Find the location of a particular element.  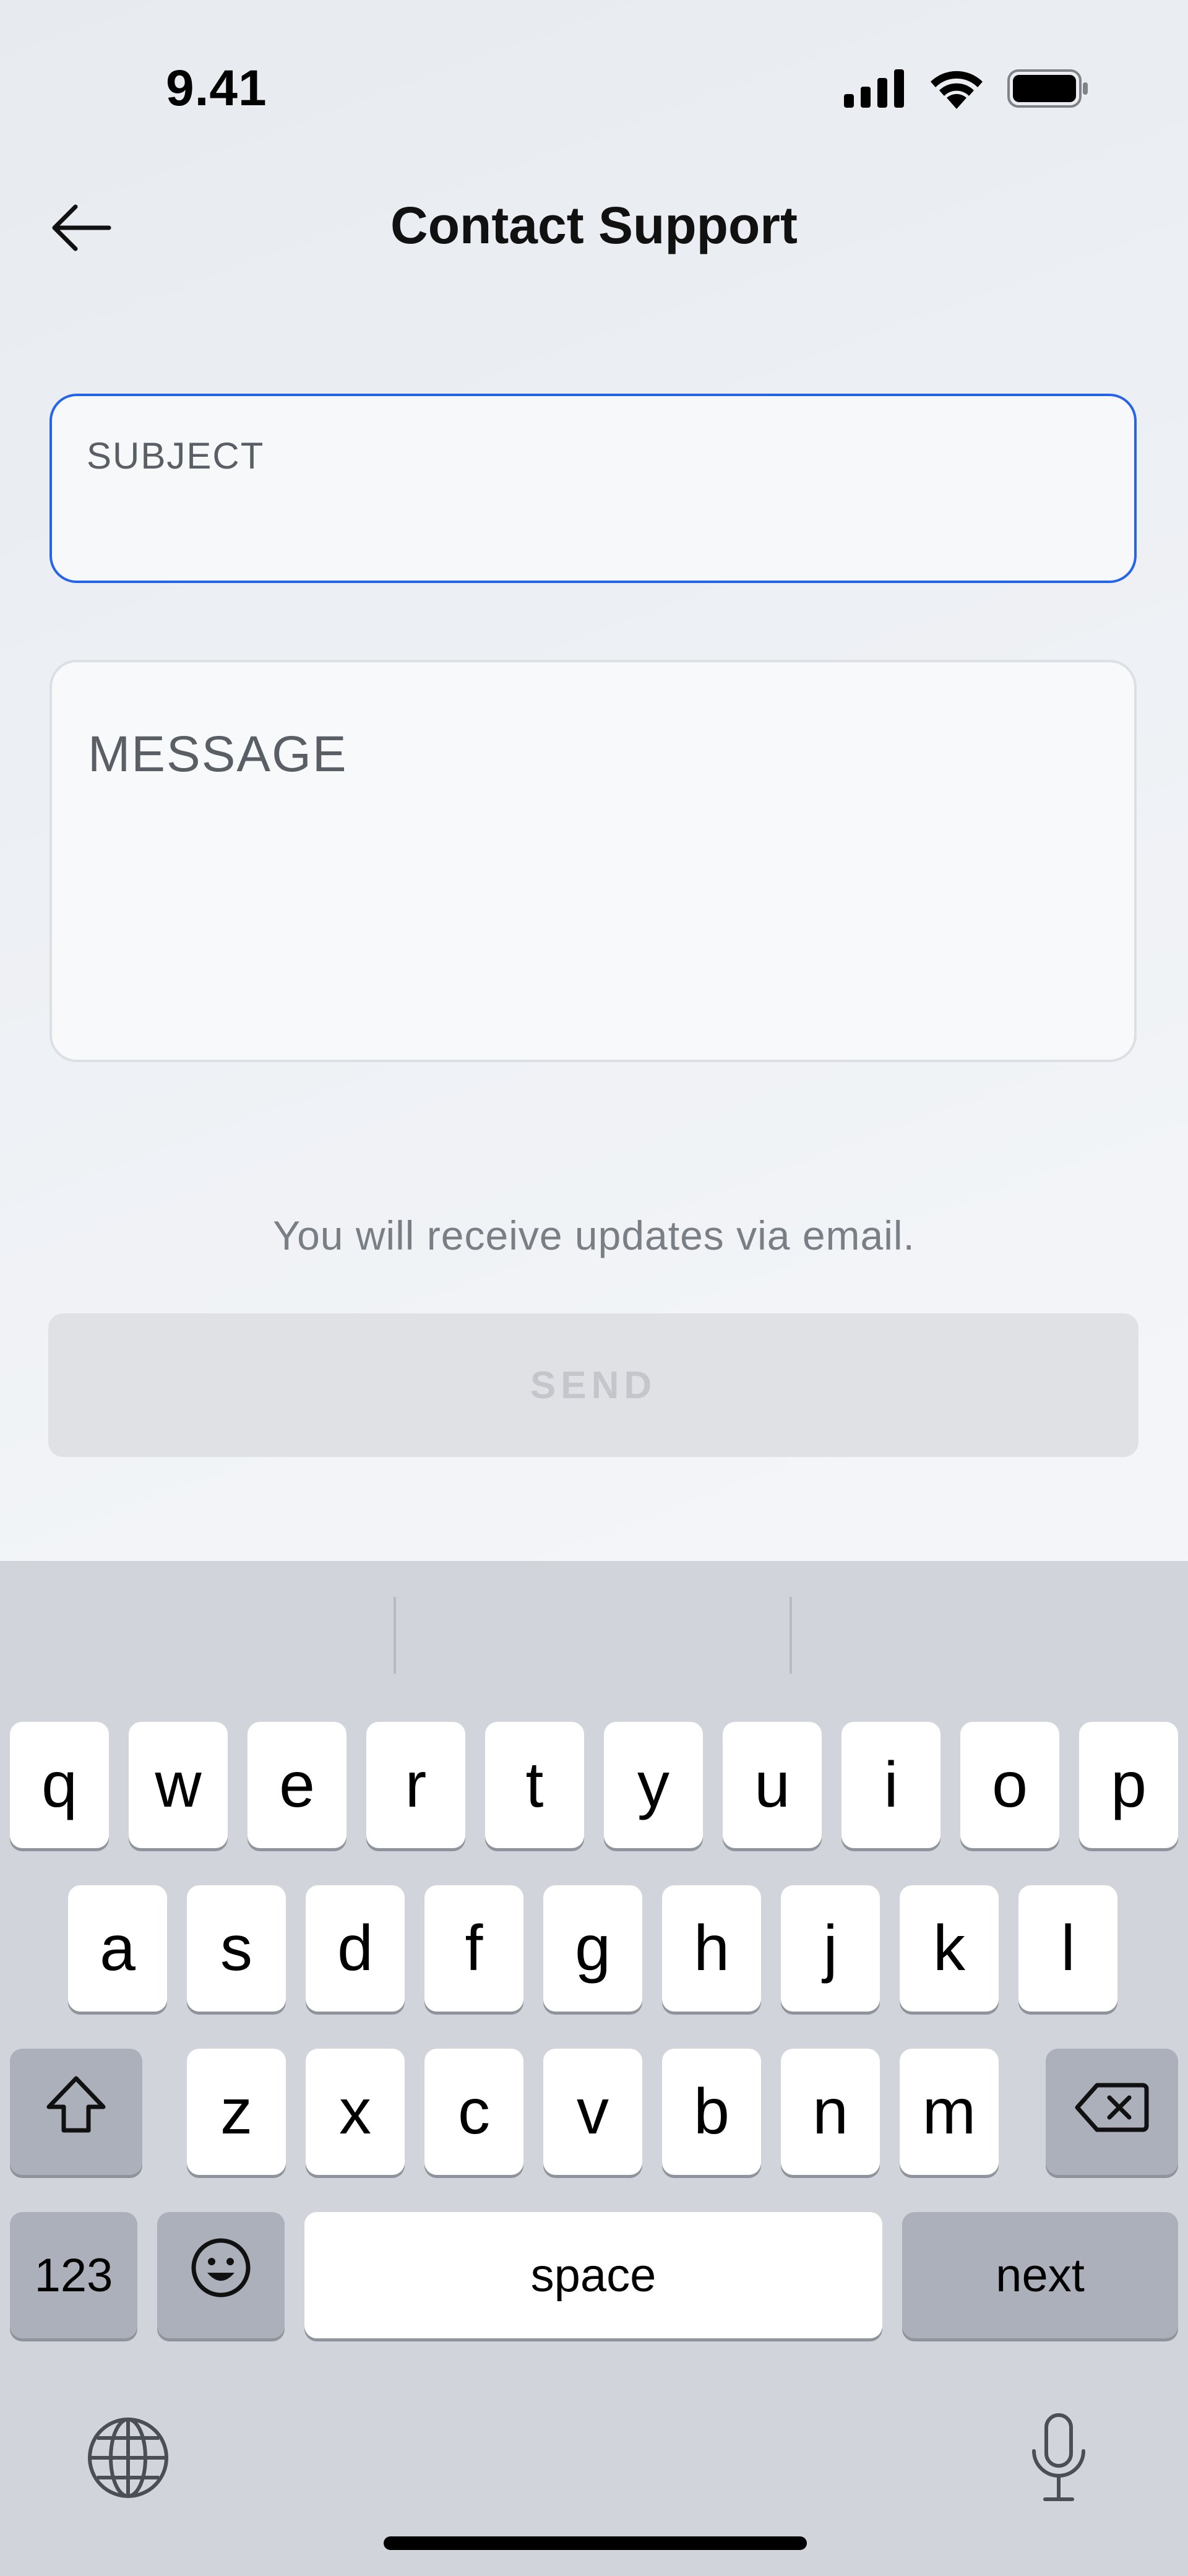

next-key: next is located at coordinates (1040, 2275).